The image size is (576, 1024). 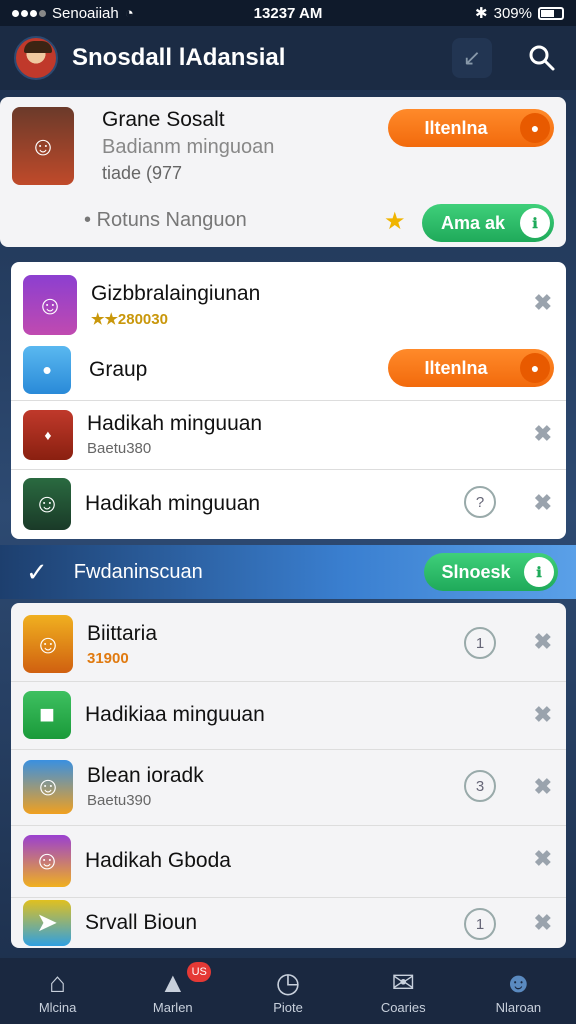 I want to click on nav-label: Mlcina, so click(x=57, y=1007).